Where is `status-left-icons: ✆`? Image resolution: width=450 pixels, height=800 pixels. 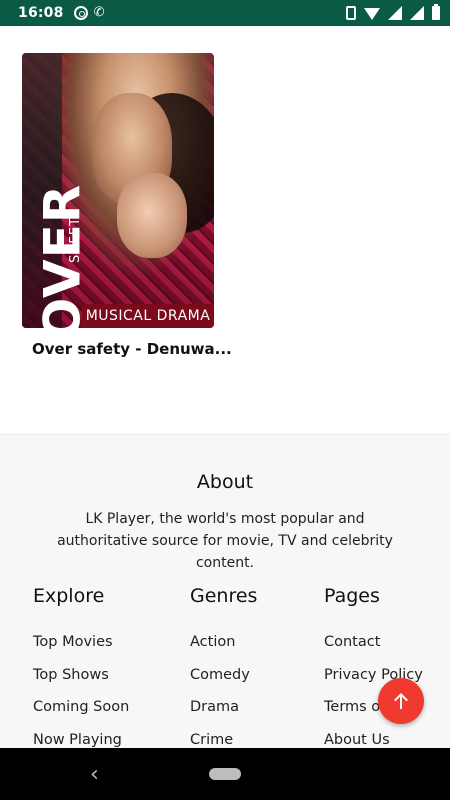 status-left-icons: ✆ is located at coordinates (91, 13).